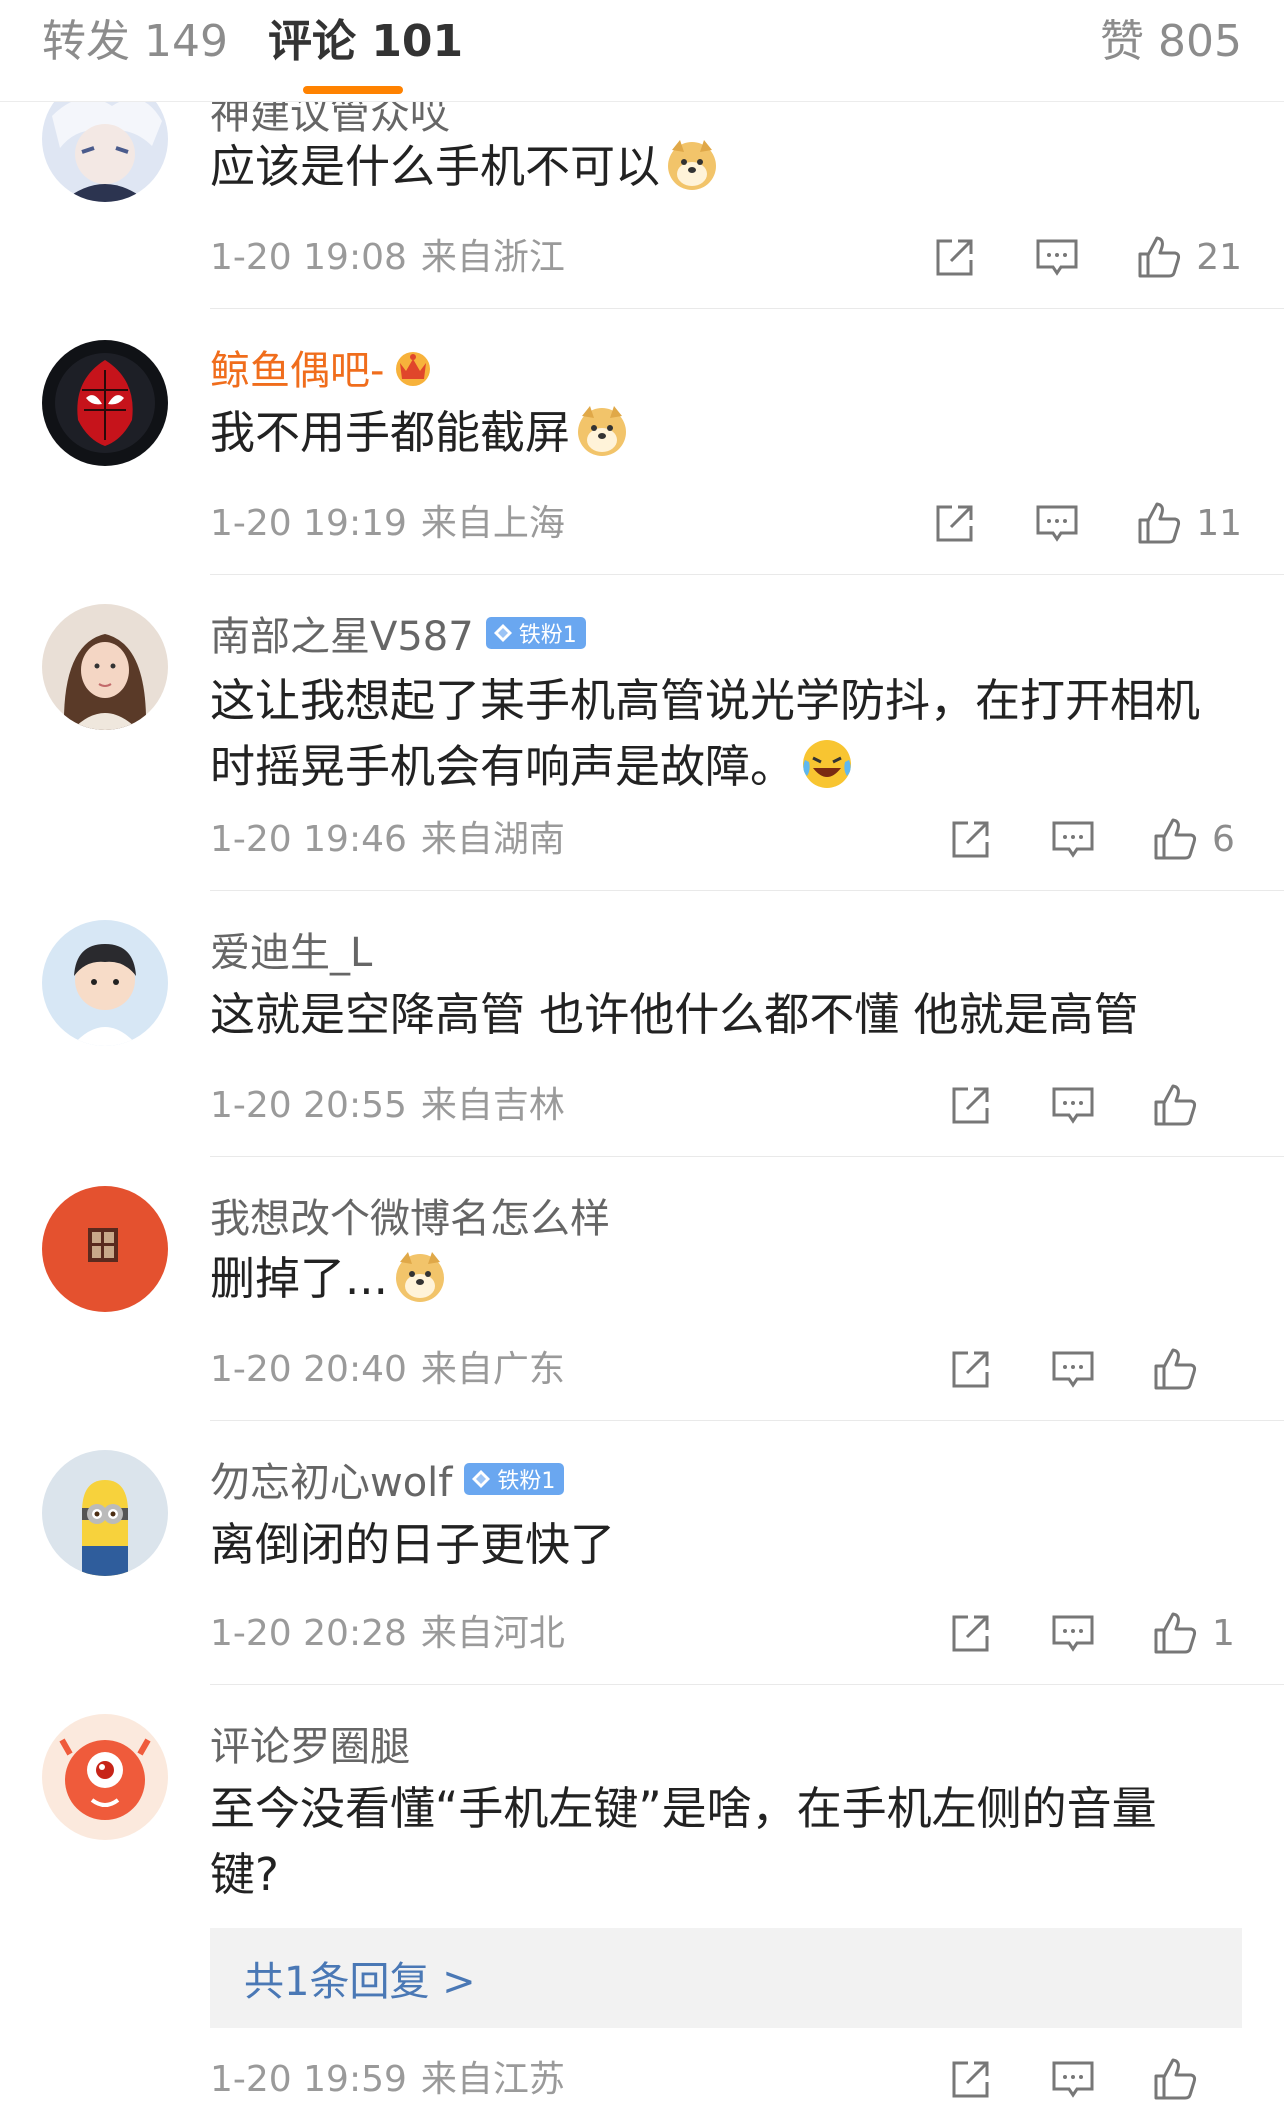 The width and height of the screenshot is (1284, 2124). Describe the element at coordinates (291, 949) in the screenshot. I see `username: 爱迪生_L` at that location.